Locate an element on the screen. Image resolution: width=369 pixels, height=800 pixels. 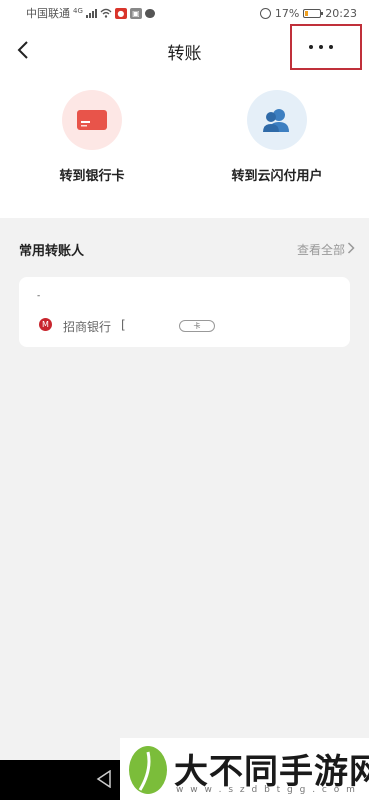
battery-icon is located at coordinates (313, 13).